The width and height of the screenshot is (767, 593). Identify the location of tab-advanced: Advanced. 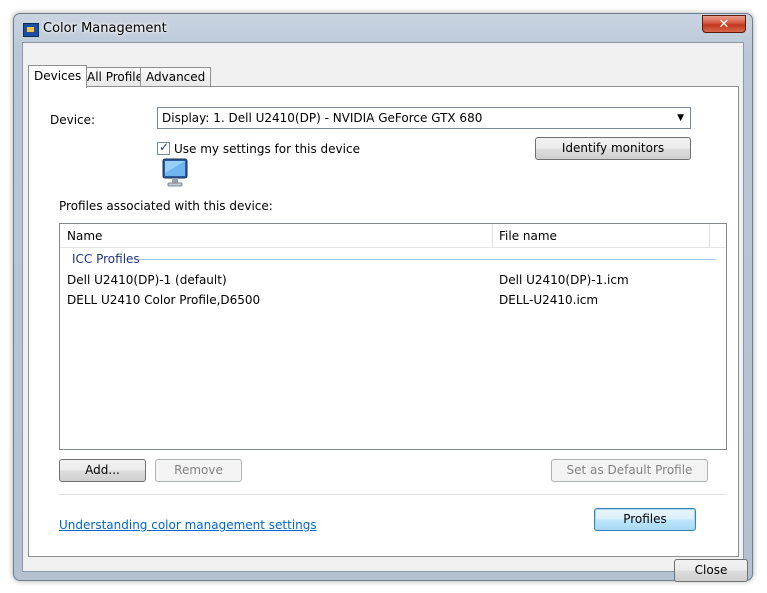
(176, 77).